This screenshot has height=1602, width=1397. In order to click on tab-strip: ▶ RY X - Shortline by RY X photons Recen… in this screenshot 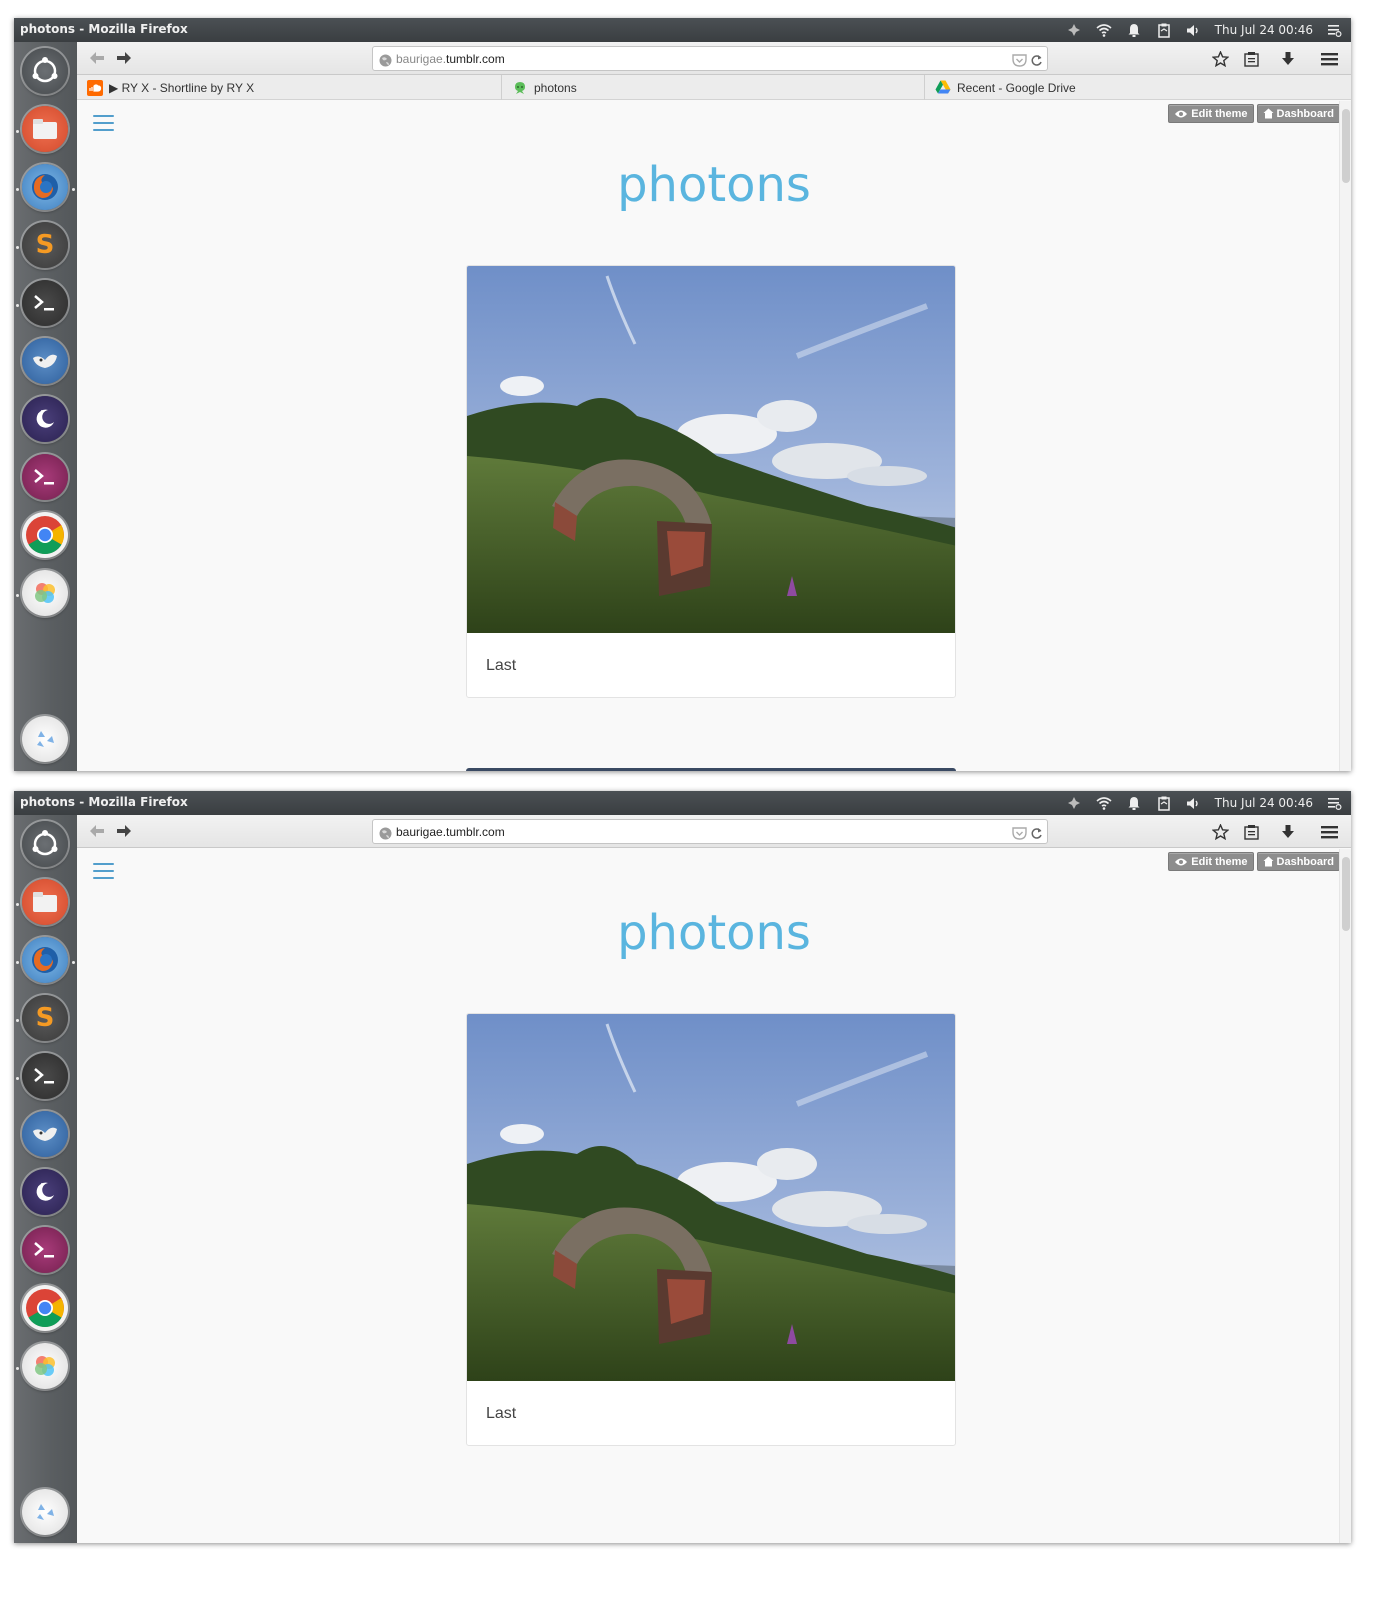, I will do `click(714, 87)`.